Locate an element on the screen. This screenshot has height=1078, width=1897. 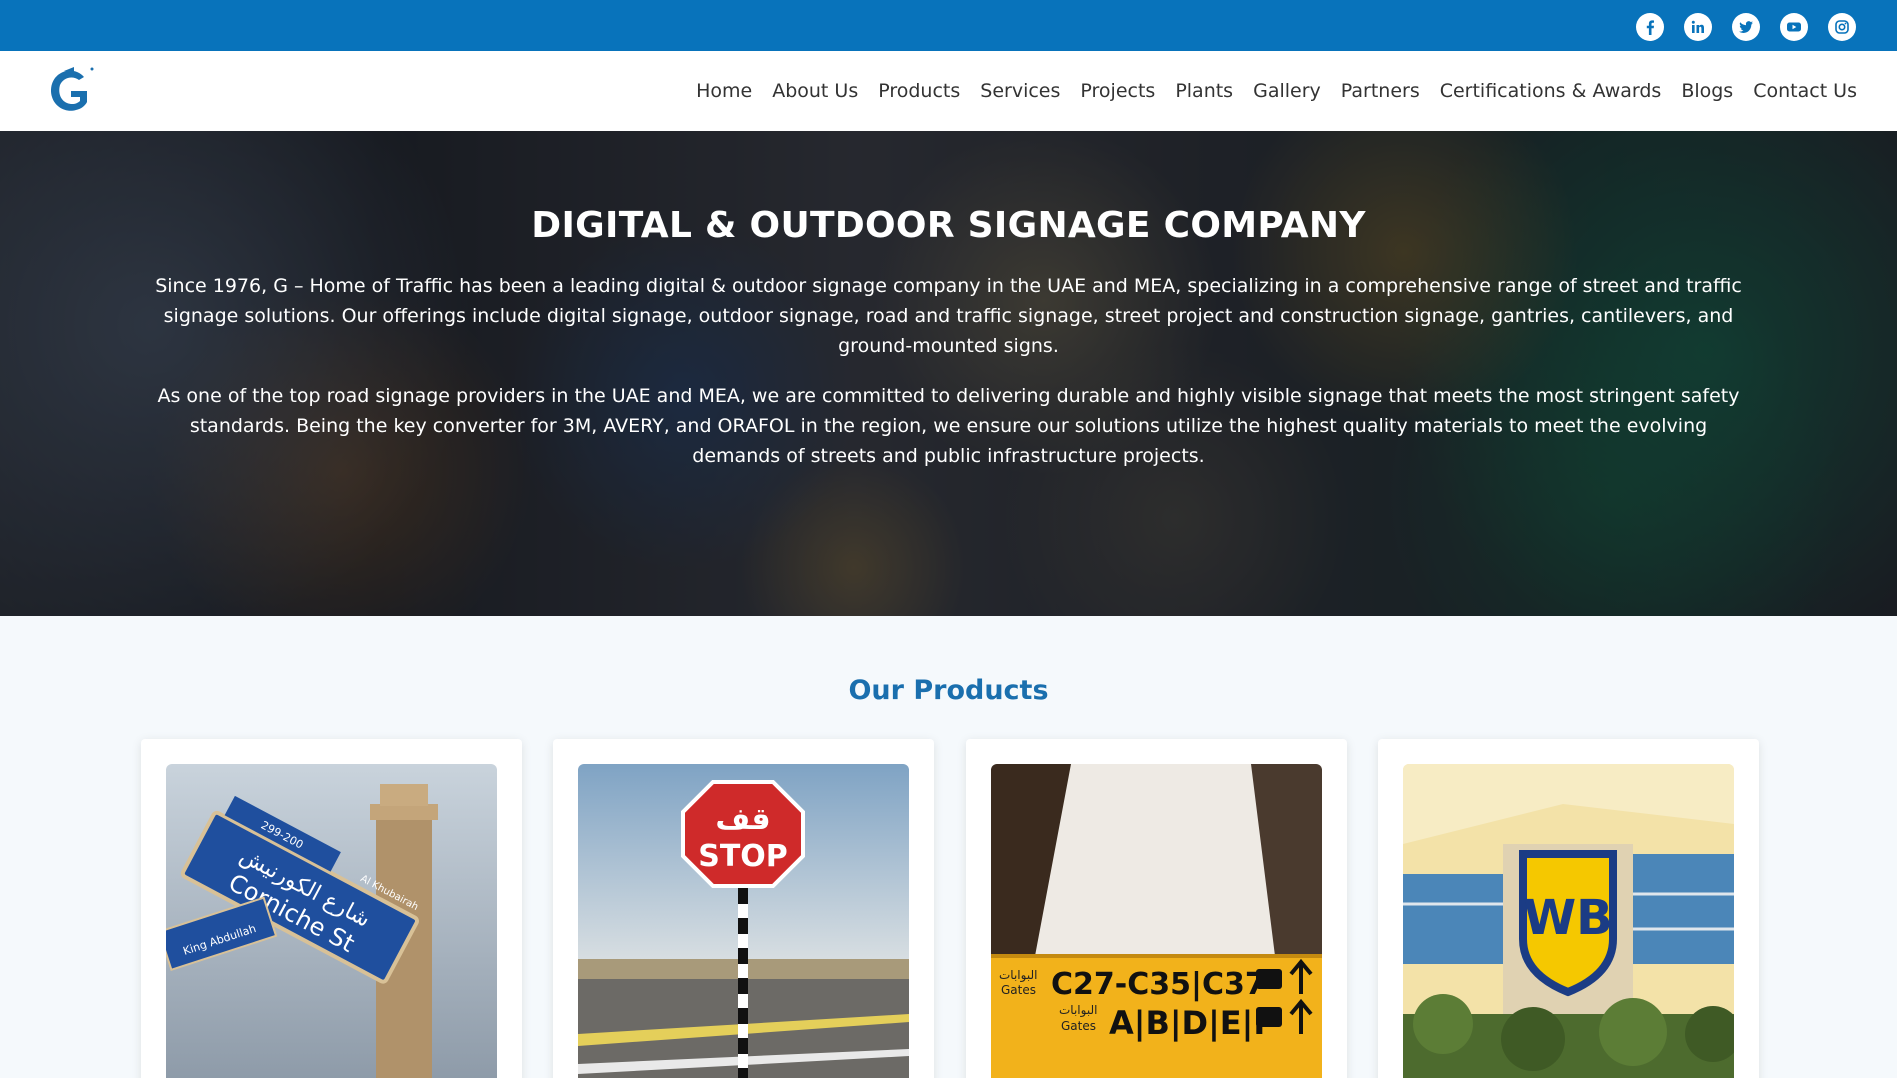
nav-blogs: Blogs is located at coordinates (1707, 91).